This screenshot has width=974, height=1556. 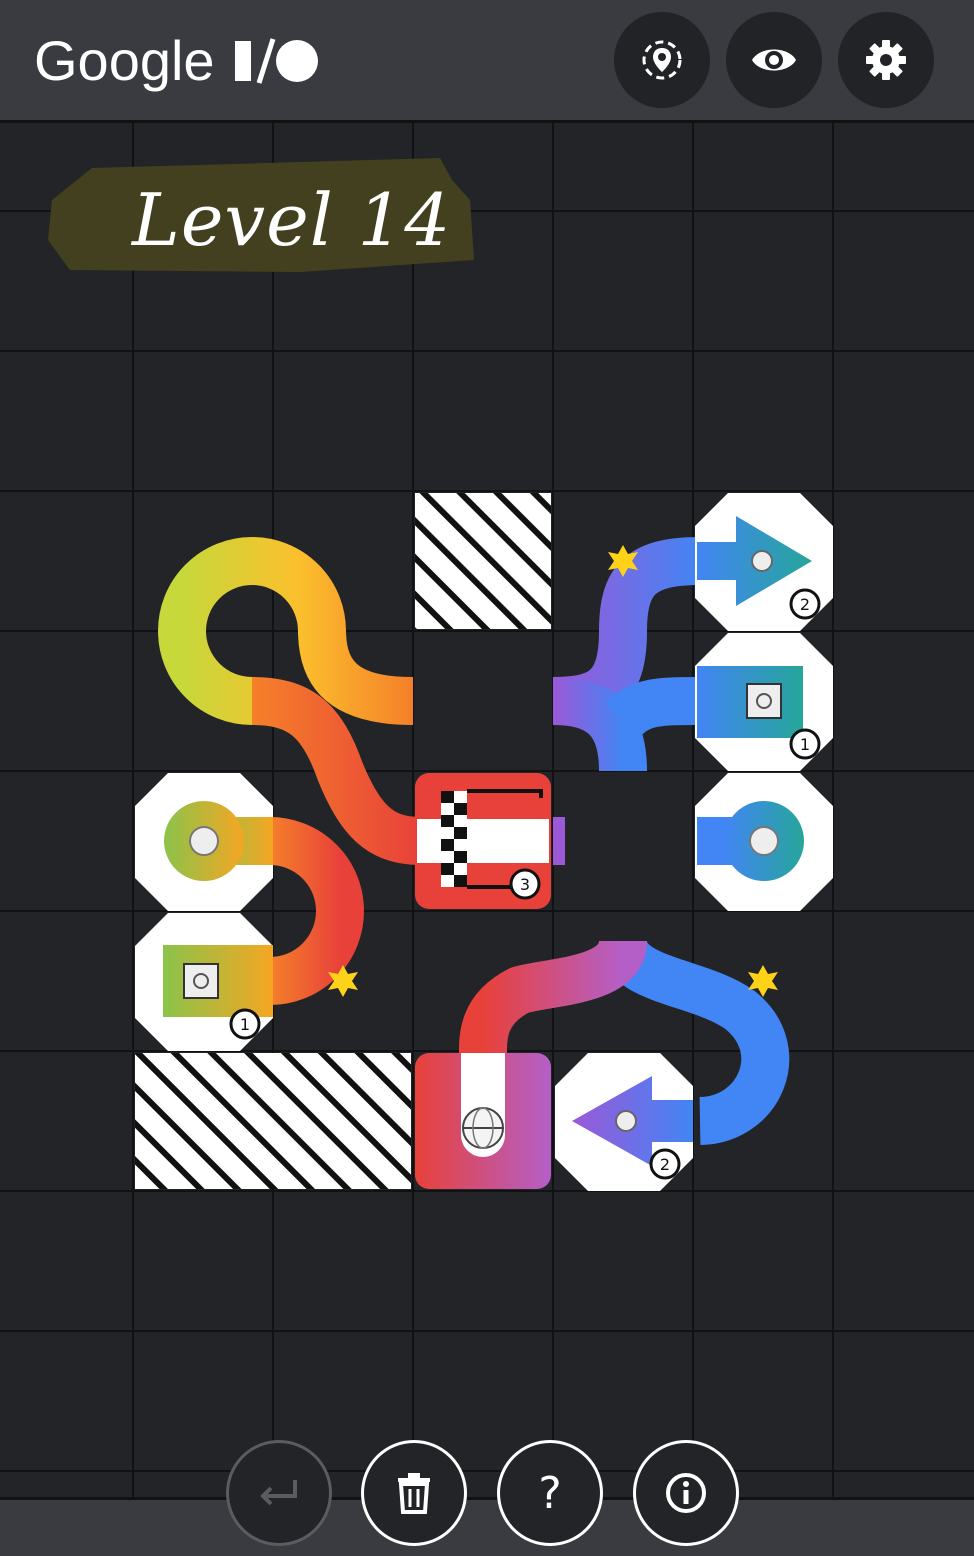 I want to click on google-io-logo: Google, so click(x=177, y=60).